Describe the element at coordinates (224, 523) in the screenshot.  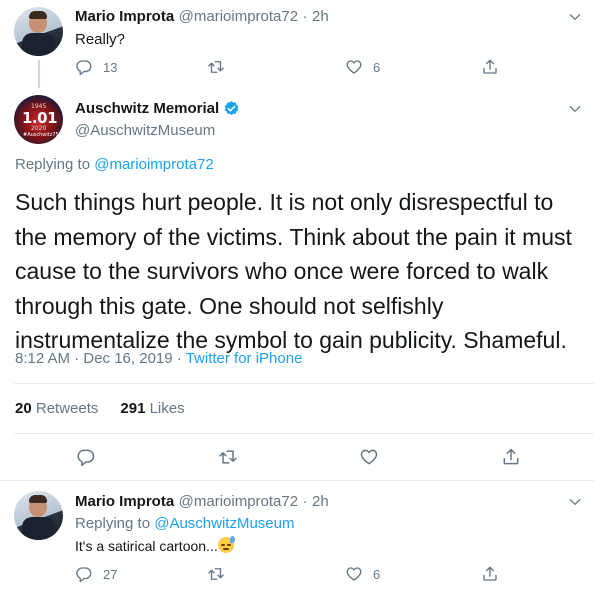
I see `replying-to-handle: @AuschwitzMuseum` at that location.